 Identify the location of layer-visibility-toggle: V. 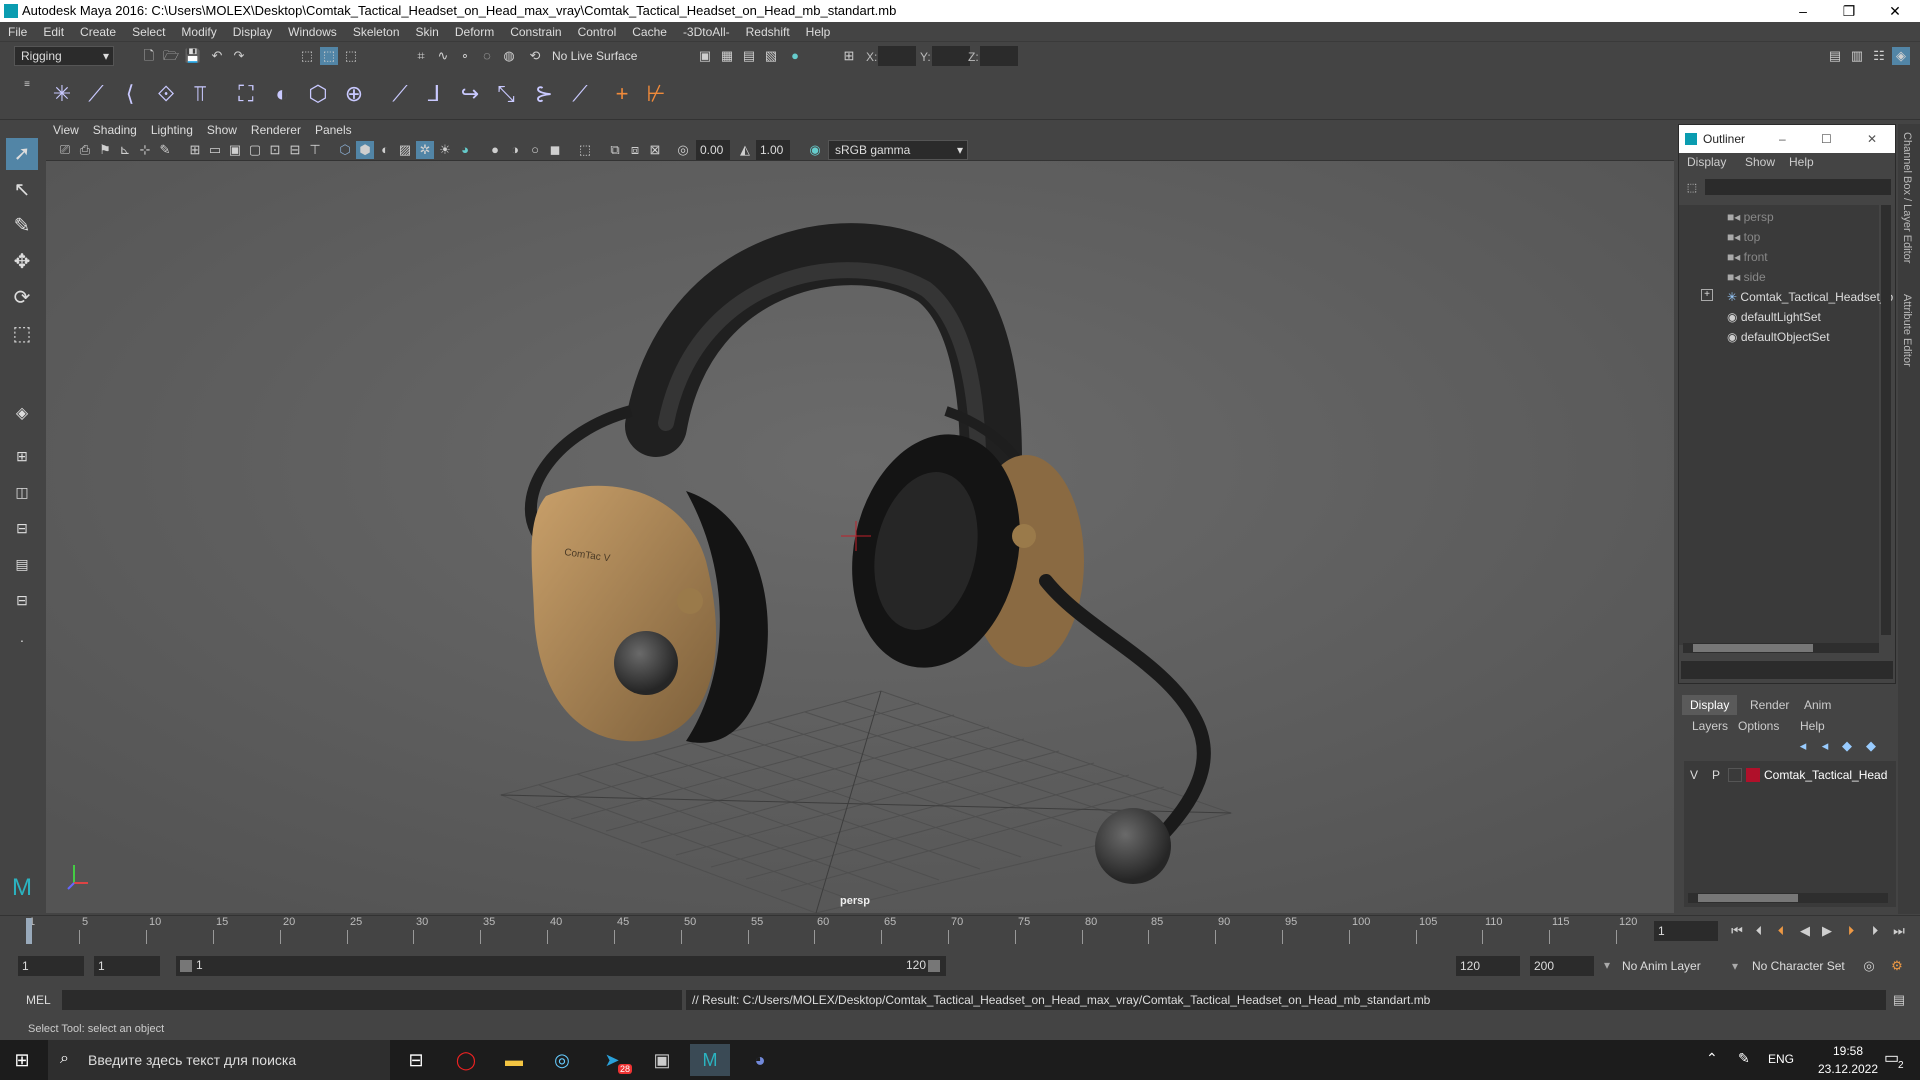
(1694, 775).